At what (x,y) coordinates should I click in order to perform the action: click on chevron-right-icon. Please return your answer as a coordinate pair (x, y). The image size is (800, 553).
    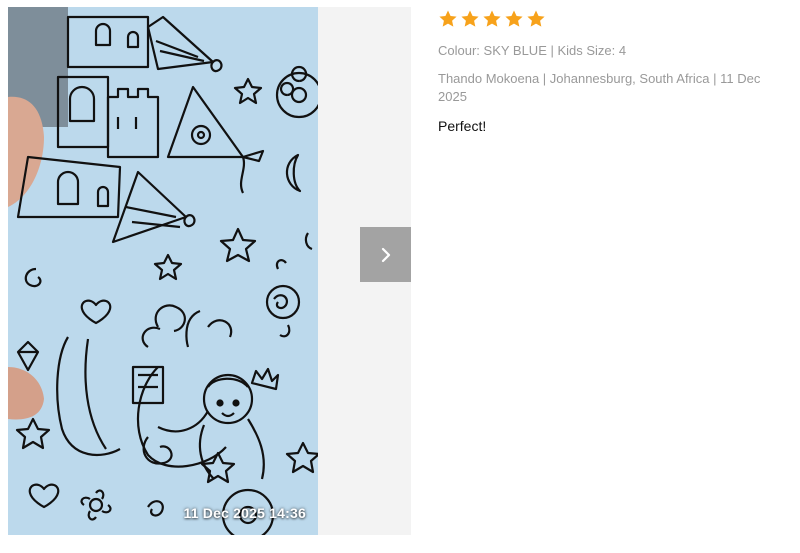
    Looking at the image, I should click on (385, 254).